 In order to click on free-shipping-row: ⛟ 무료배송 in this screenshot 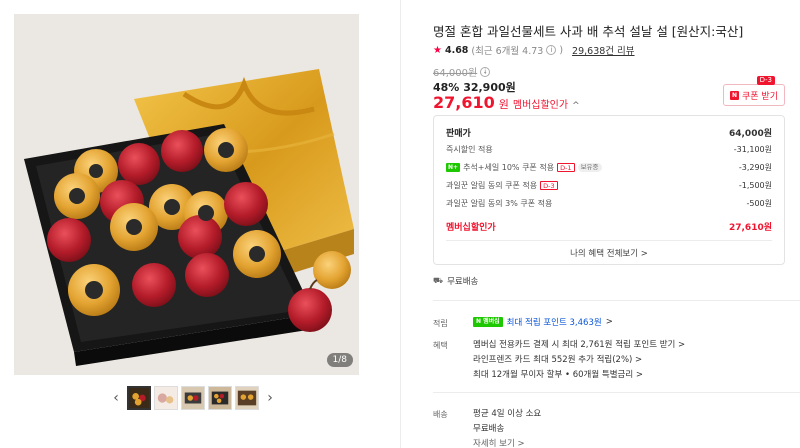, I will do `click(455, 281)`.